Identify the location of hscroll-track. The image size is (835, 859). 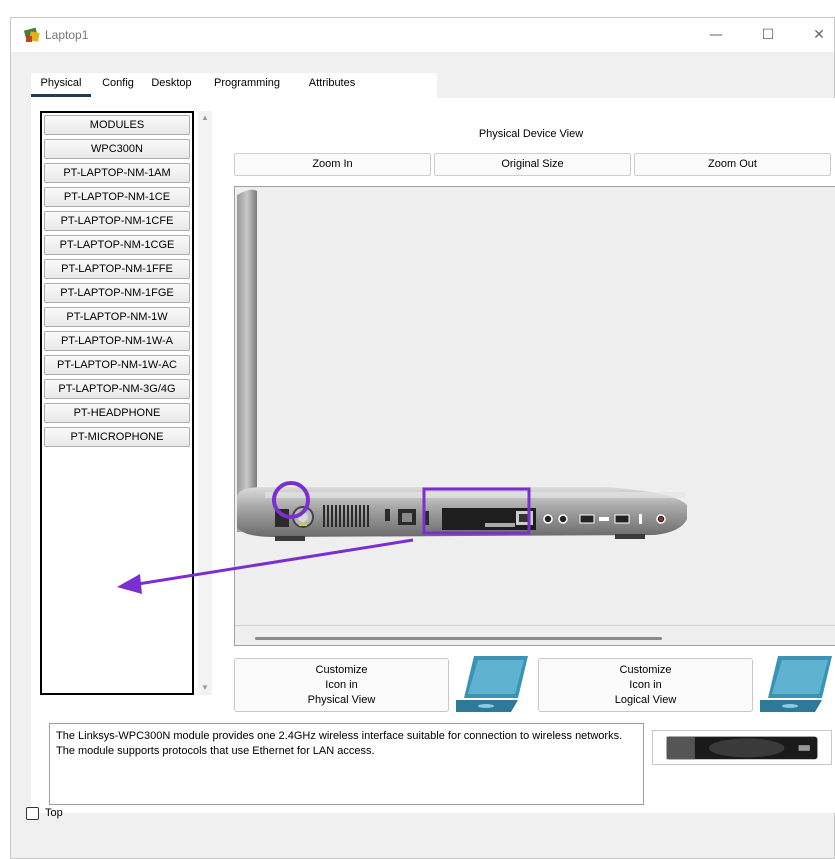
(535, 625).